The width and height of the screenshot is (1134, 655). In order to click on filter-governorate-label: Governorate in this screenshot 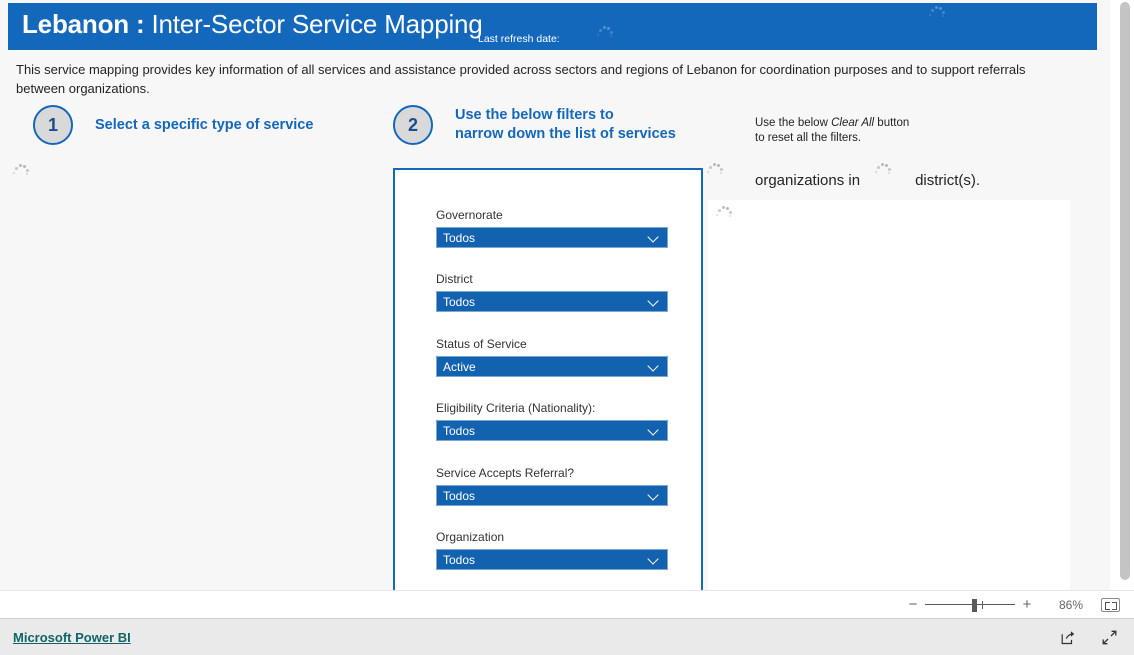, I will do `click(469, 215)`.